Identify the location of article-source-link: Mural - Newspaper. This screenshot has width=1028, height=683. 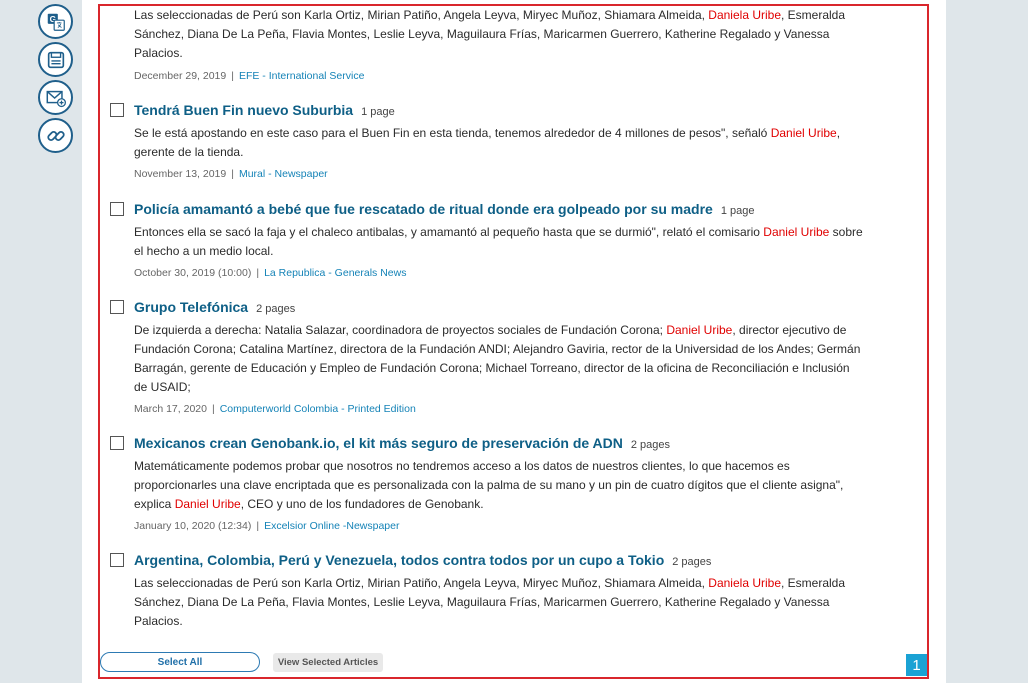
(283, 174).